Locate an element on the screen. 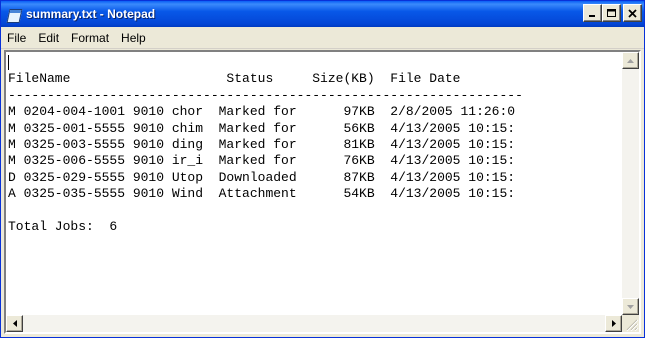  scroll-down-arrow-icon is located at coordinates (630, 306).